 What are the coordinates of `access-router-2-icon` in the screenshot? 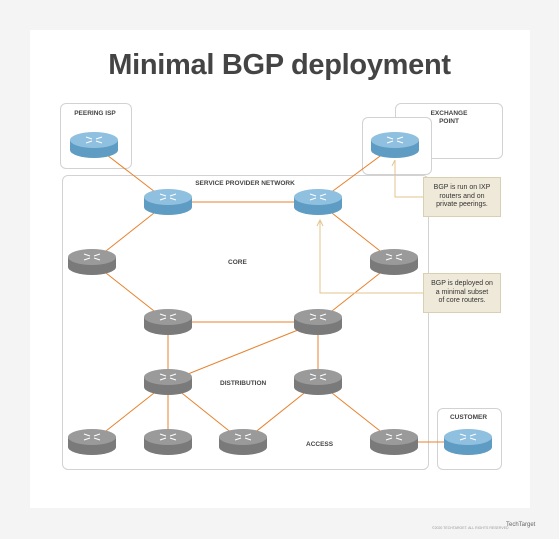 It's located at (168, 442).